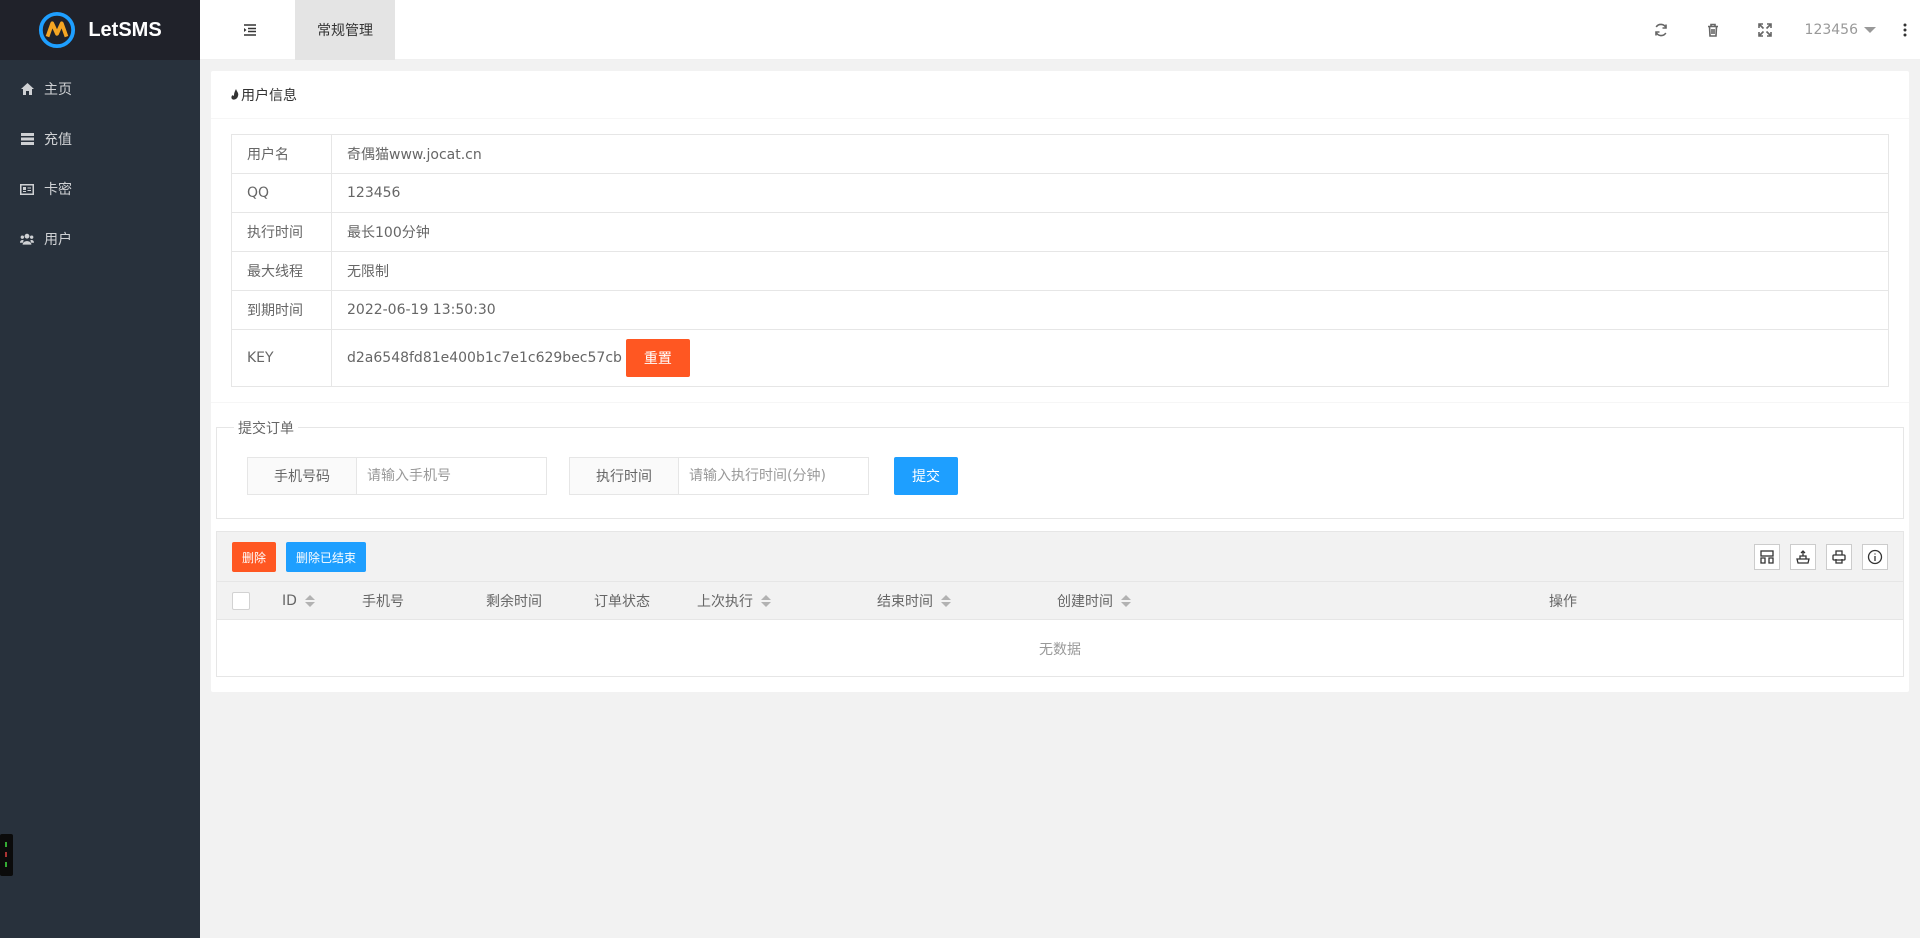 This screenshot has height=938, width=1920. What do you see at coordinates (254, 557) in the screenshot?
I see `delete-button: 删除` at bounding box center [254, 557].